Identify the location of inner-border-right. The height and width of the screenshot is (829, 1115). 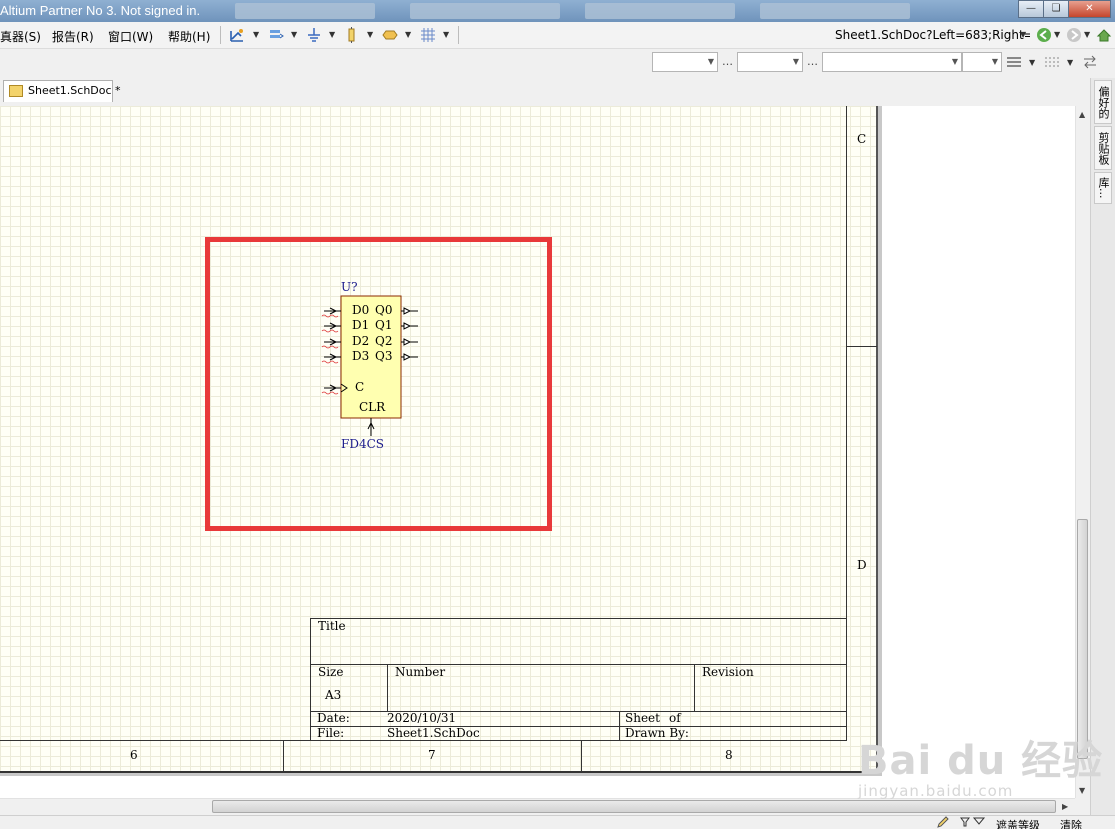
(846, 423).